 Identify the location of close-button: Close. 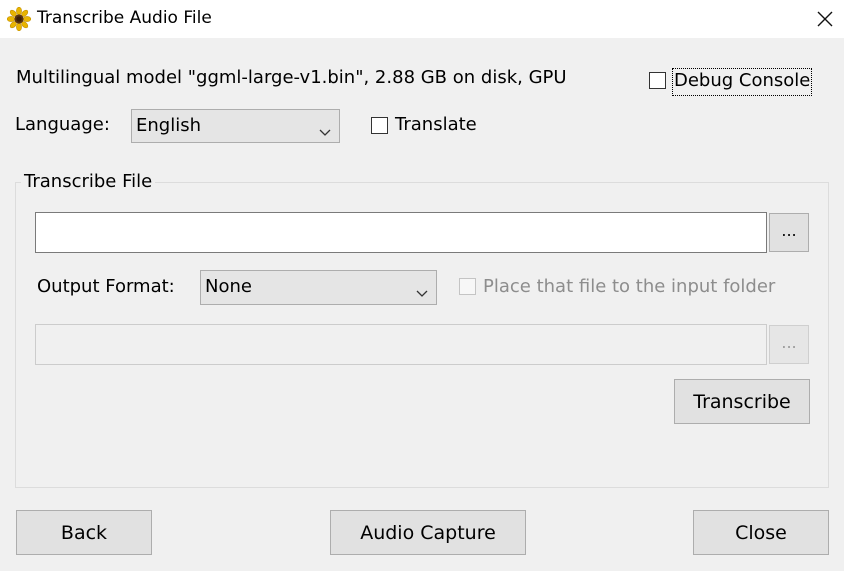
(761, 532).